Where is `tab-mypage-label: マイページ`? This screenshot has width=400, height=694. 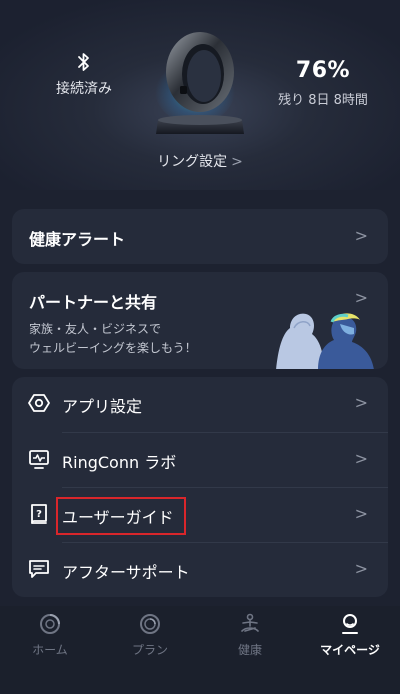
tab-mypage-label: マイページ is located at coordinates (350, 650).